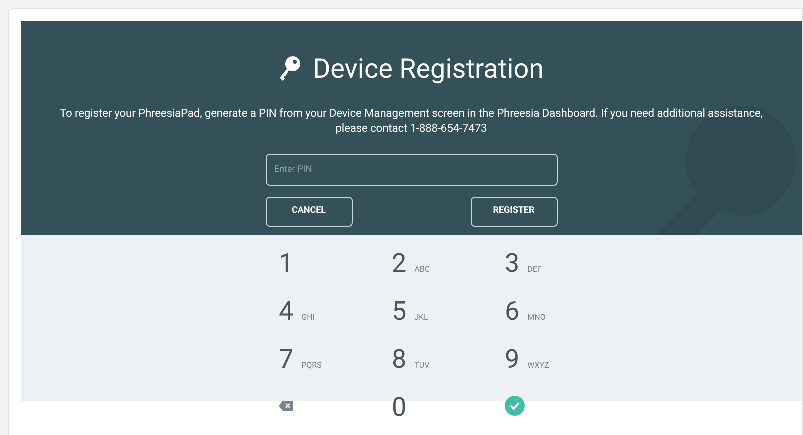  I want to click on keypad-key: 3 DEF, so click(523, 262).